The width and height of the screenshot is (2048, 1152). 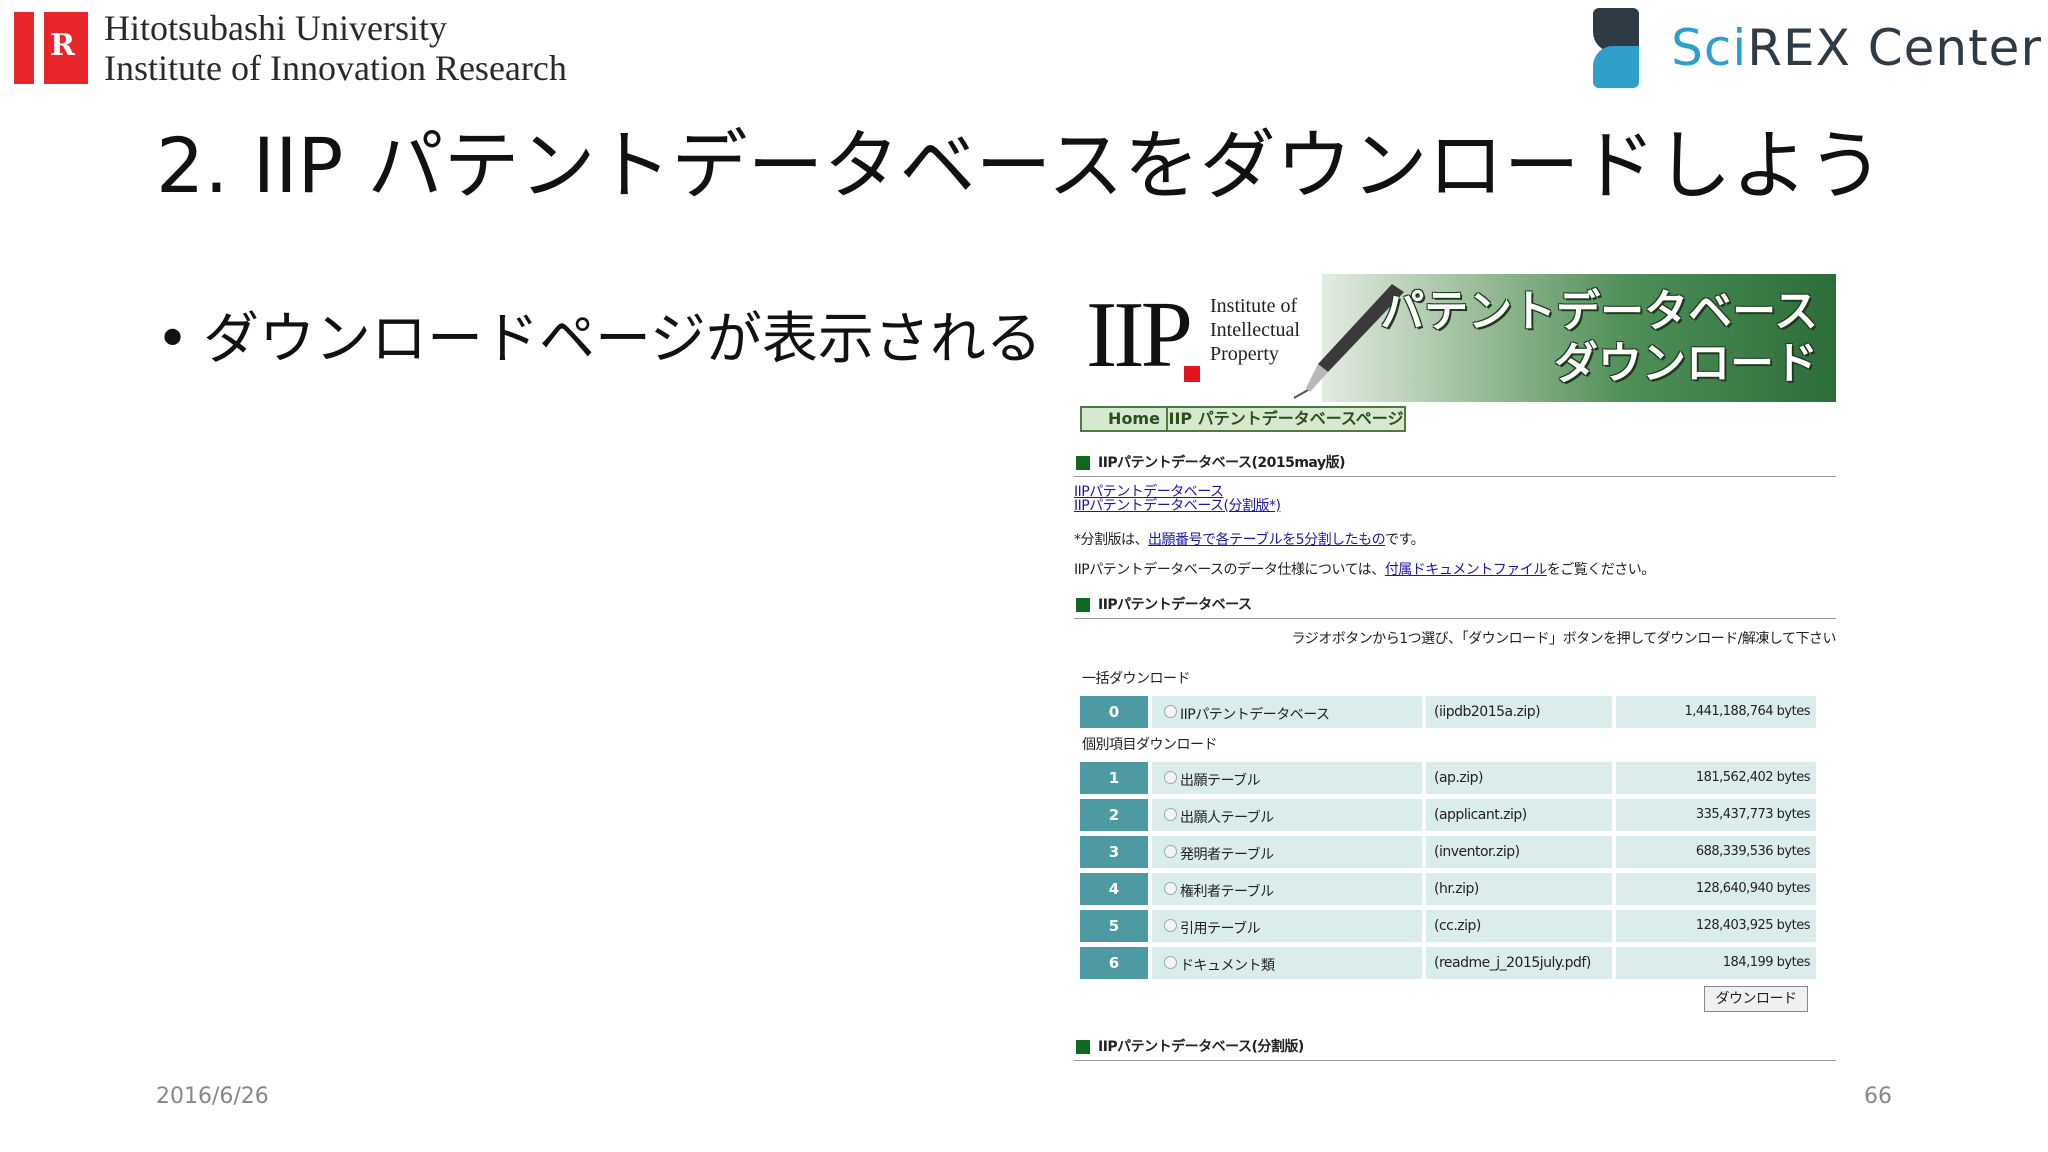 I want to click on section-header-2015may: IIPパテントデータベース(2015may版), so click(x=1455, y=463).